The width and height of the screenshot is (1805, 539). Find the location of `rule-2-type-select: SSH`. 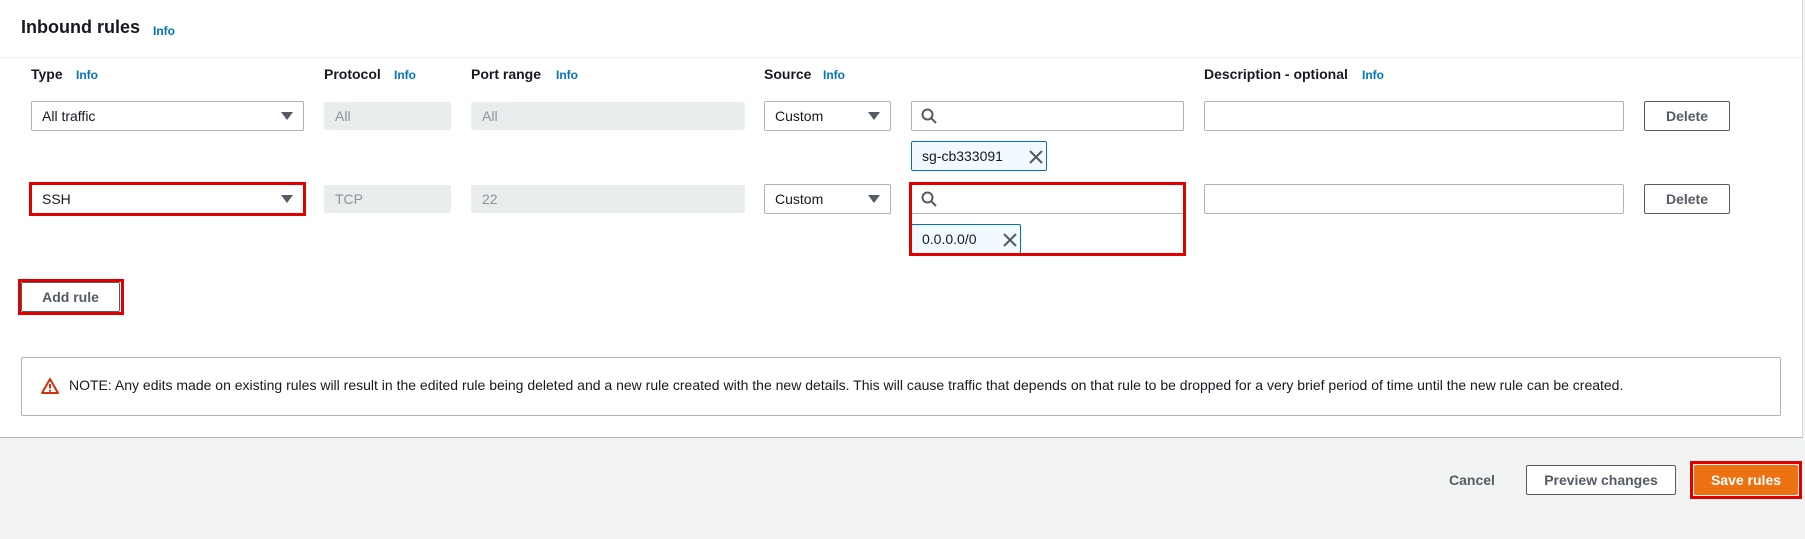

rule-2-type-select: SSH is located at coordinates (167, 199).